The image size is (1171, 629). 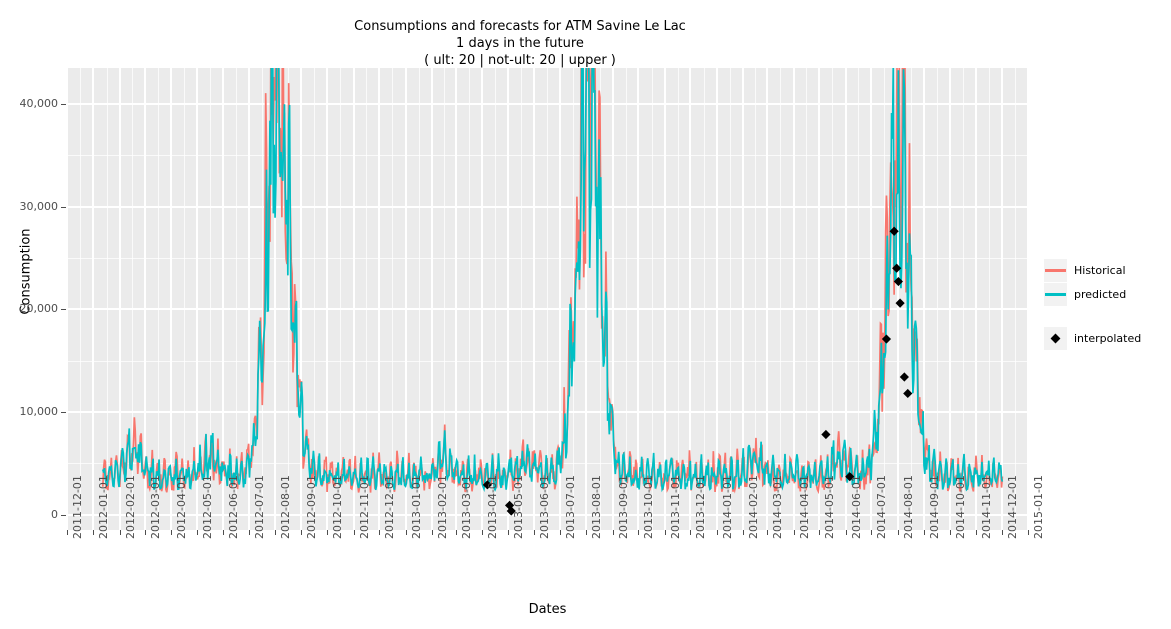 I want to click on x-tick-label: 2012-09-01, so click(x=312, y=507).